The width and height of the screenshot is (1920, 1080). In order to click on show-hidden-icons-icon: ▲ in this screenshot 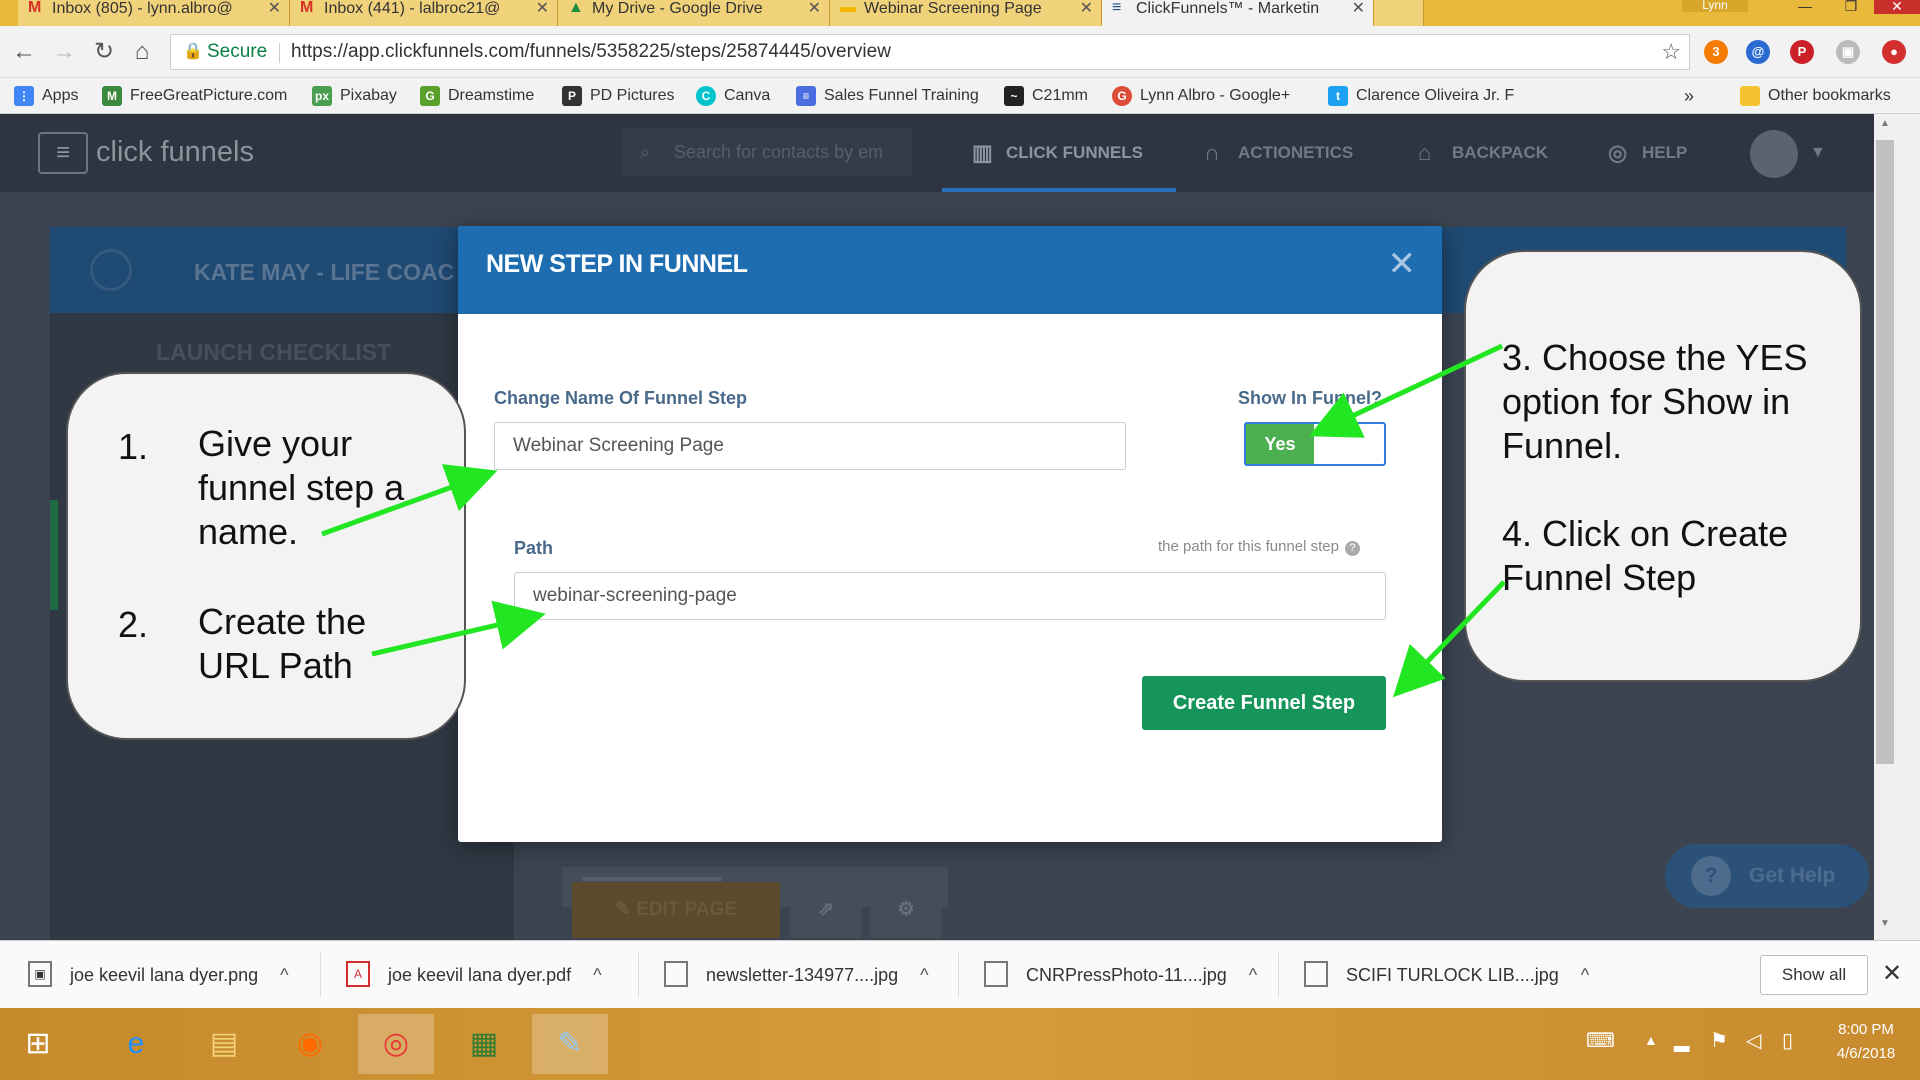, I will do `click(1651, 1040)`.